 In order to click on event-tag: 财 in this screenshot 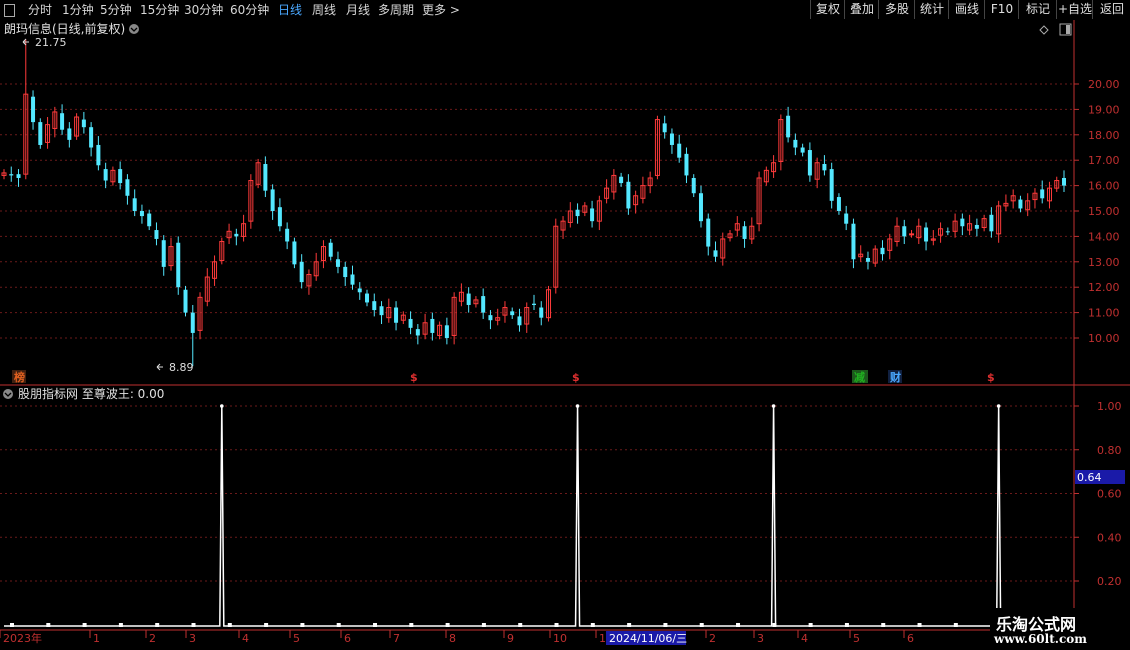, I will do `click(895, 377)`.